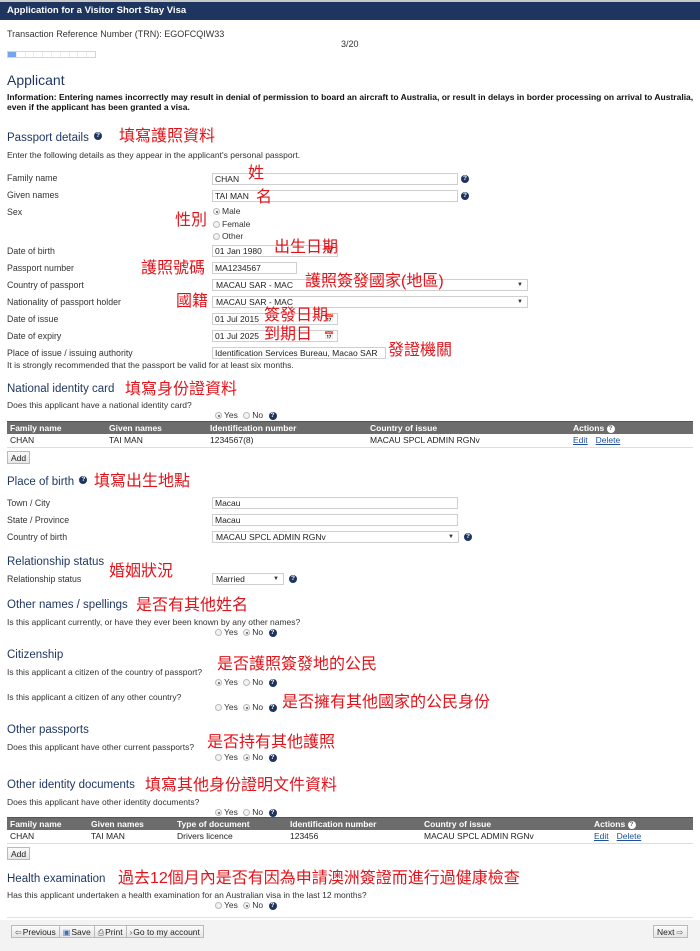 Image resolution: width=700 pixels, height=951 pixels. Describe the element at coordinates (420, 350) in the screenshot. I see `annotation-issuing-authority: 發證機關` at that location.